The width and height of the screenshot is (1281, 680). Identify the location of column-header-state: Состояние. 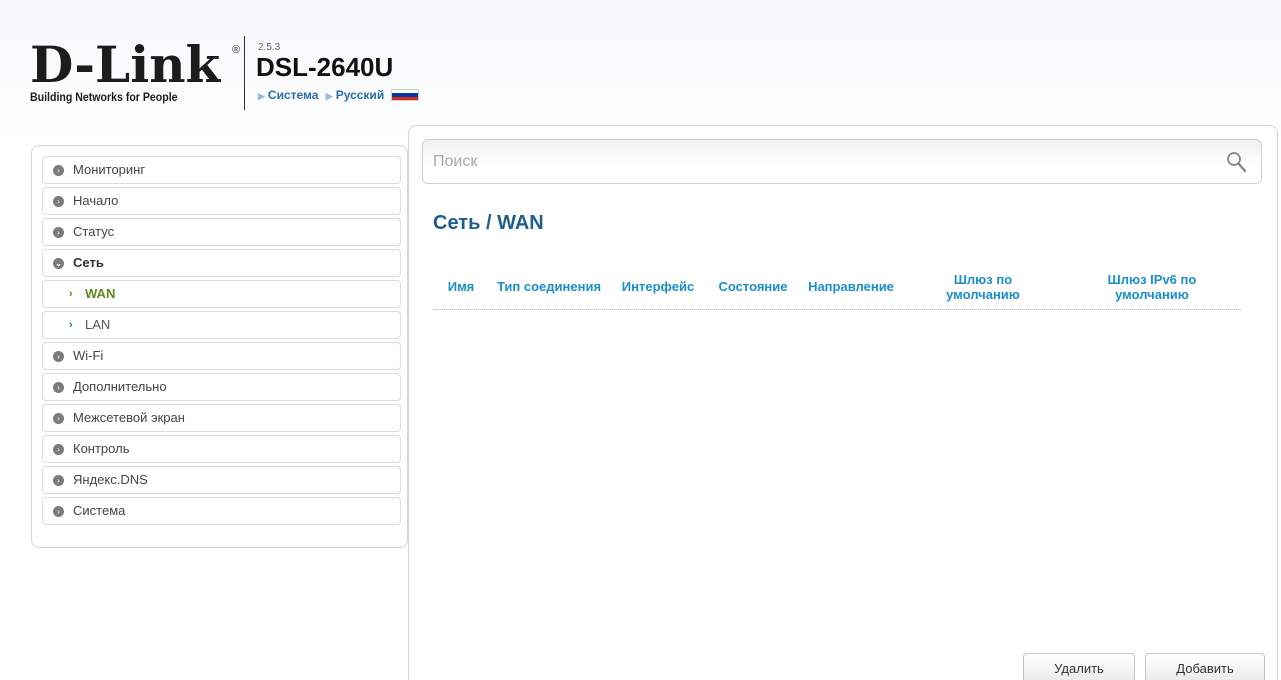
(753, 286).